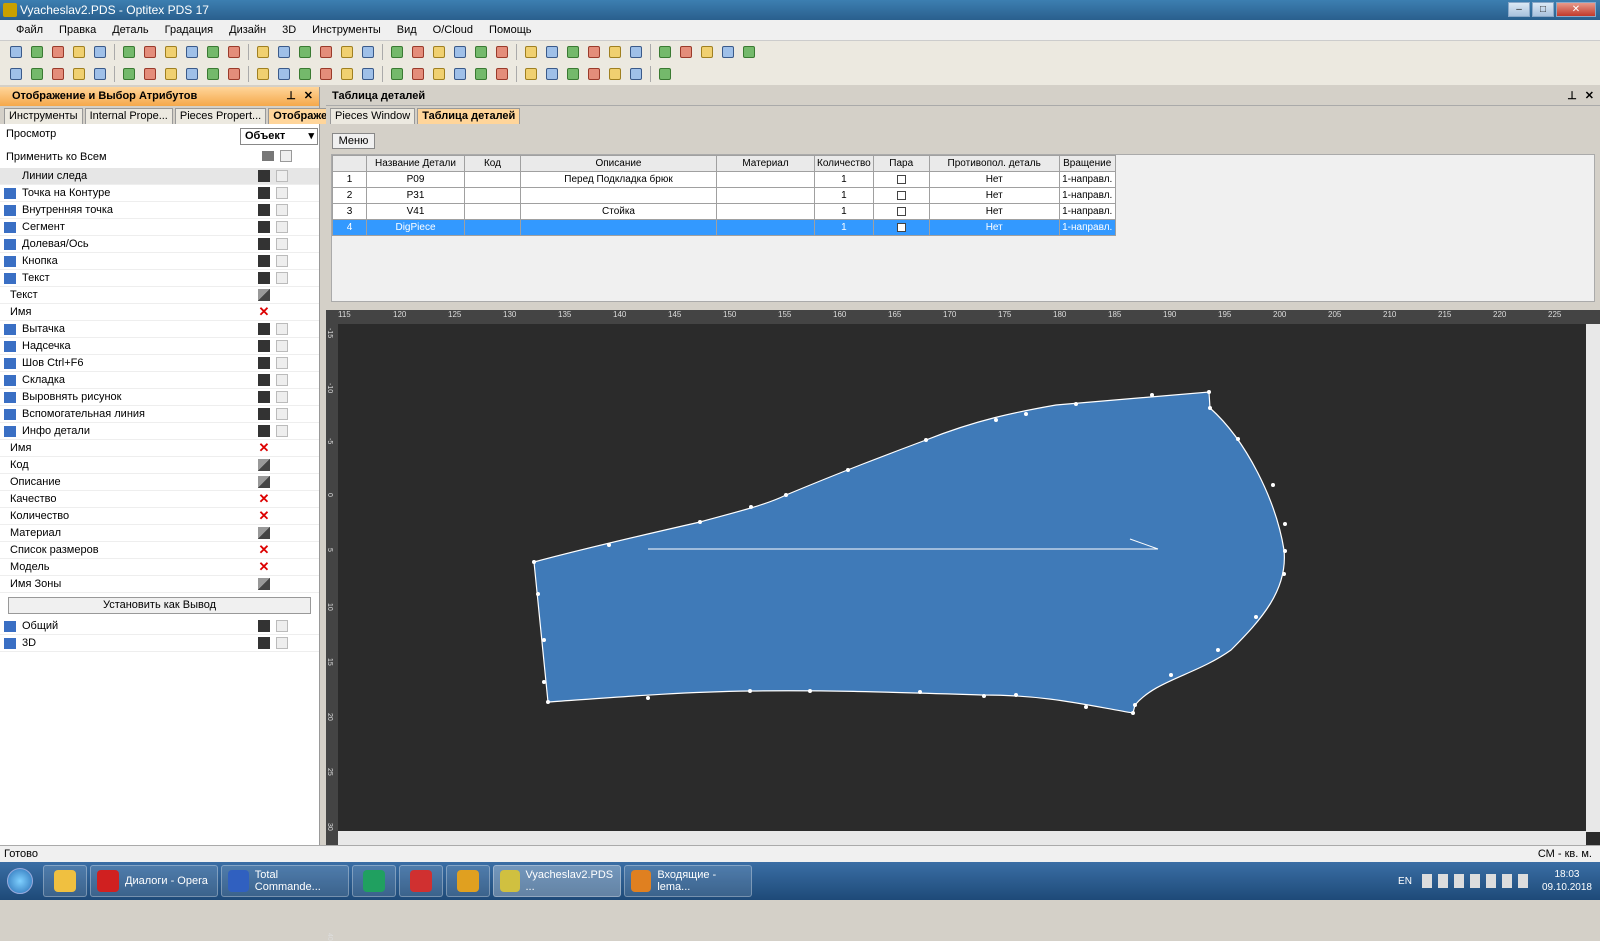  What do you see at coordinates (1087, 163) in the screenshot?
I see `column-header: Вращение` at bounding box center [1087, 163].